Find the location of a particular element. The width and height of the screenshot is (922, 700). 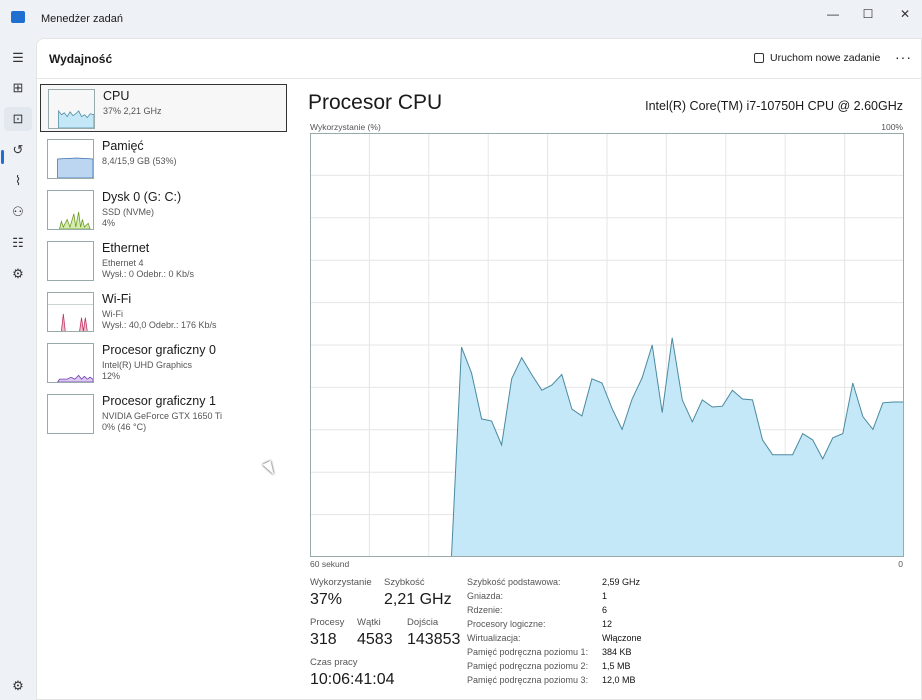

services-icon: ⚙ is located at coordinates (18, 274).